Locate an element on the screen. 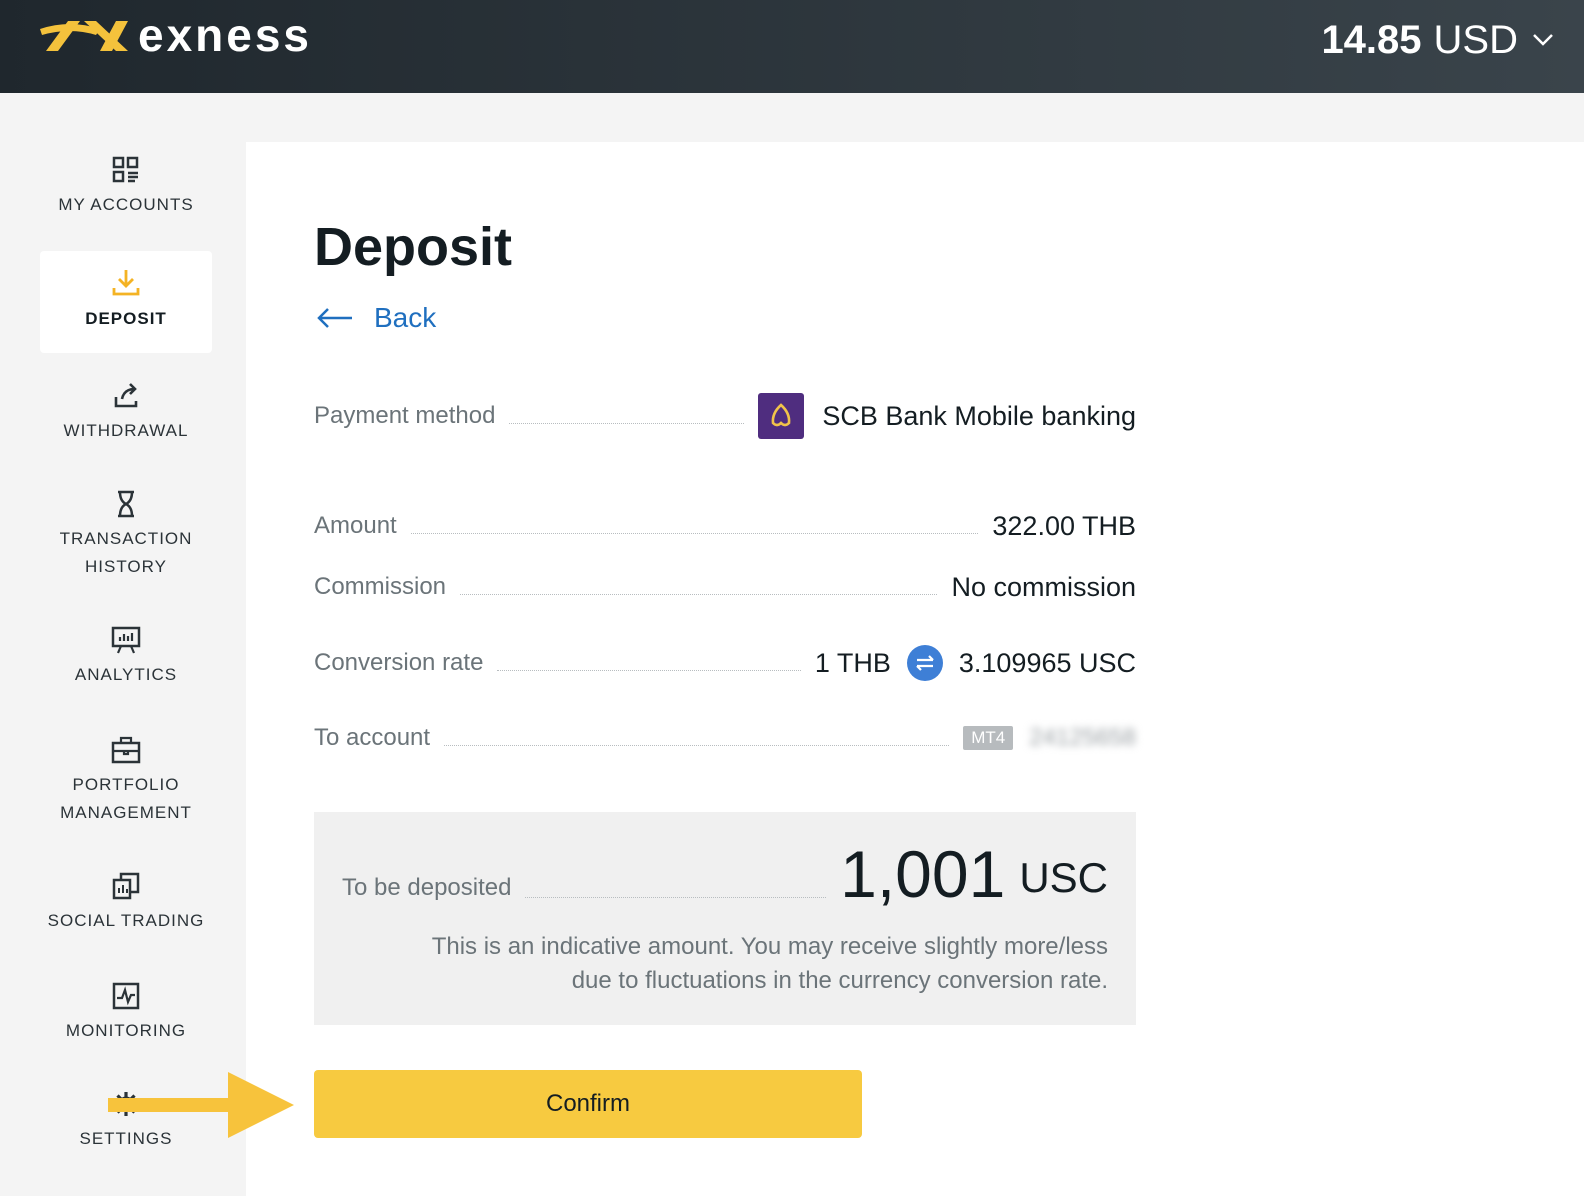  platform-badge: MT4 is located at coordinates (988, 738).